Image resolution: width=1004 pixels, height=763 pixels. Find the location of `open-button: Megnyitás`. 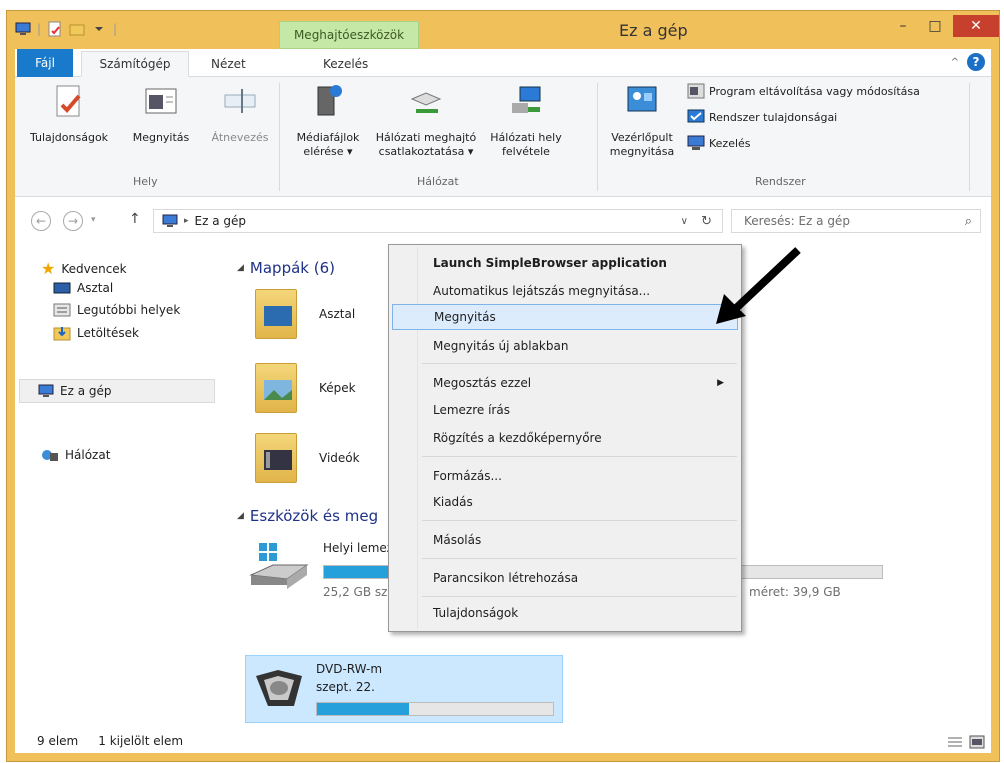

open-button: Megnyitás is located at coordinates (161, 114).